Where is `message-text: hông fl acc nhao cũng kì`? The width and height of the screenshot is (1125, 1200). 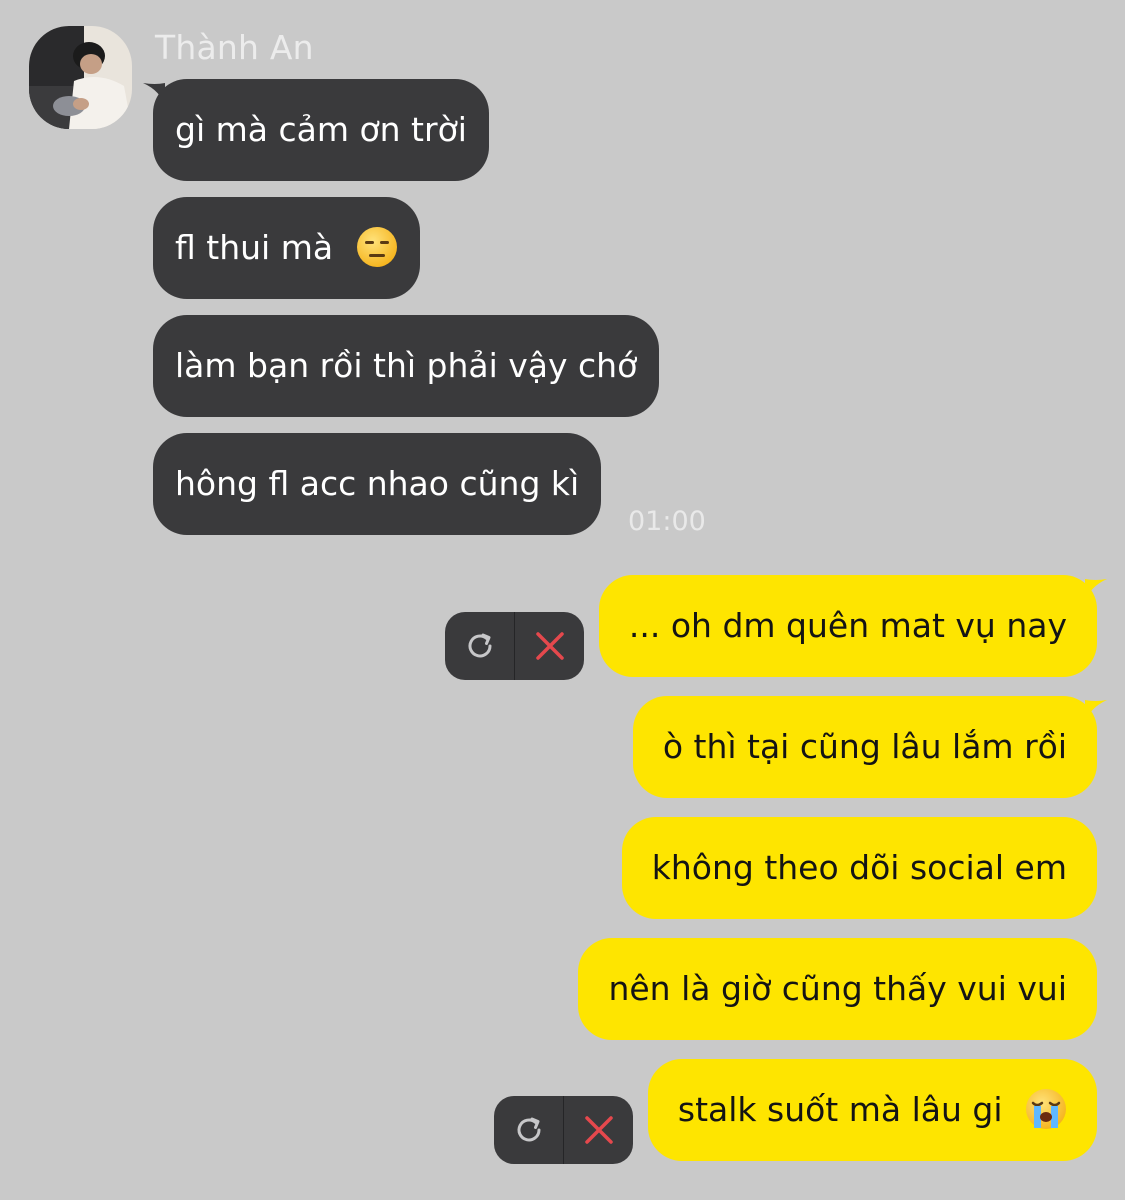
message-text: hông fl acc nhao cũng kì is located at coordinates (377, 483).